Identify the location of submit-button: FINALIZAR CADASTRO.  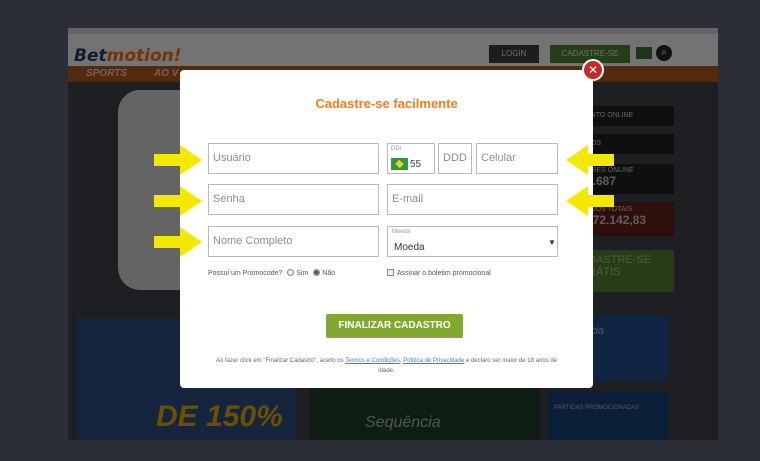
(394, 326).